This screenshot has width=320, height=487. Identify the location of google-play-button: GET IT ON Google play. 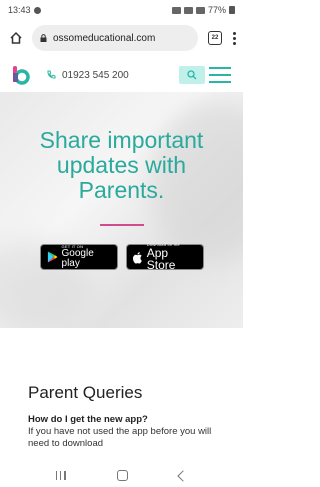
(78, 257).